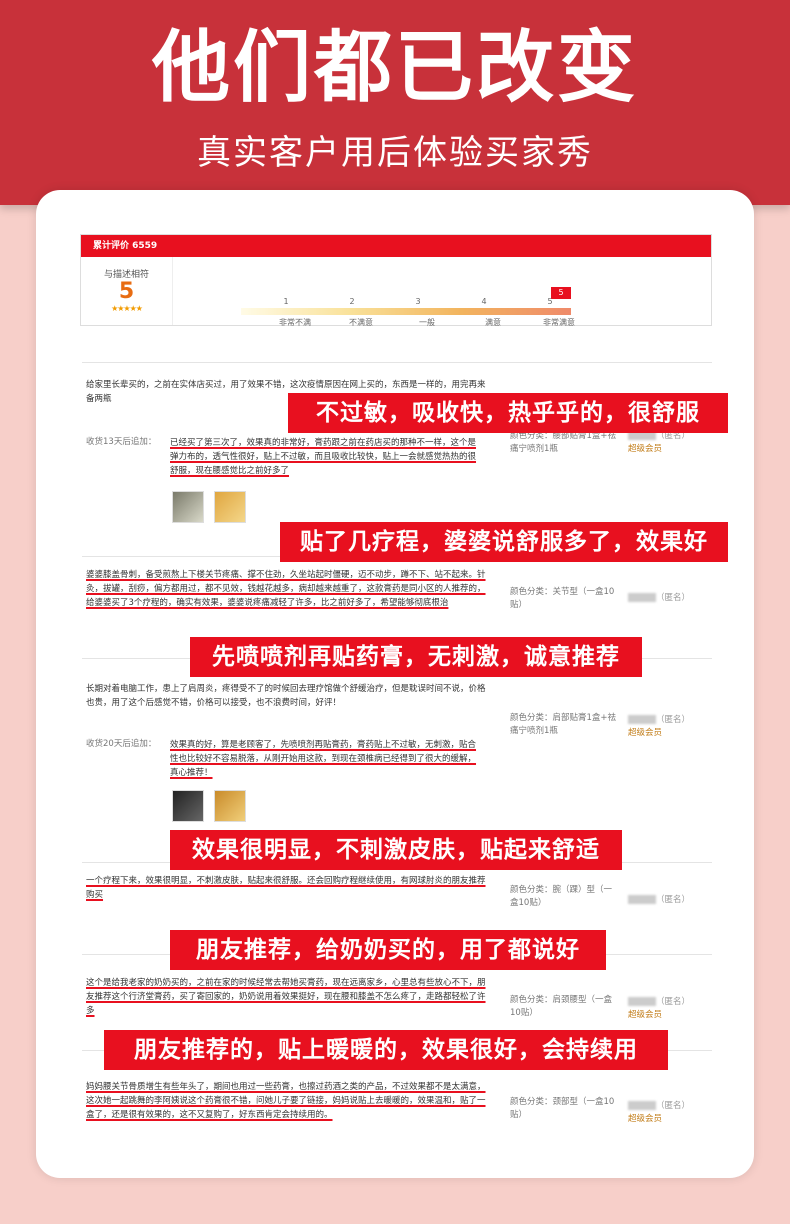  Describe the element at coordinates (395, 153) in the screenshot. I see `page-subtitle: 真实客户用后体验买家秀` at that location.